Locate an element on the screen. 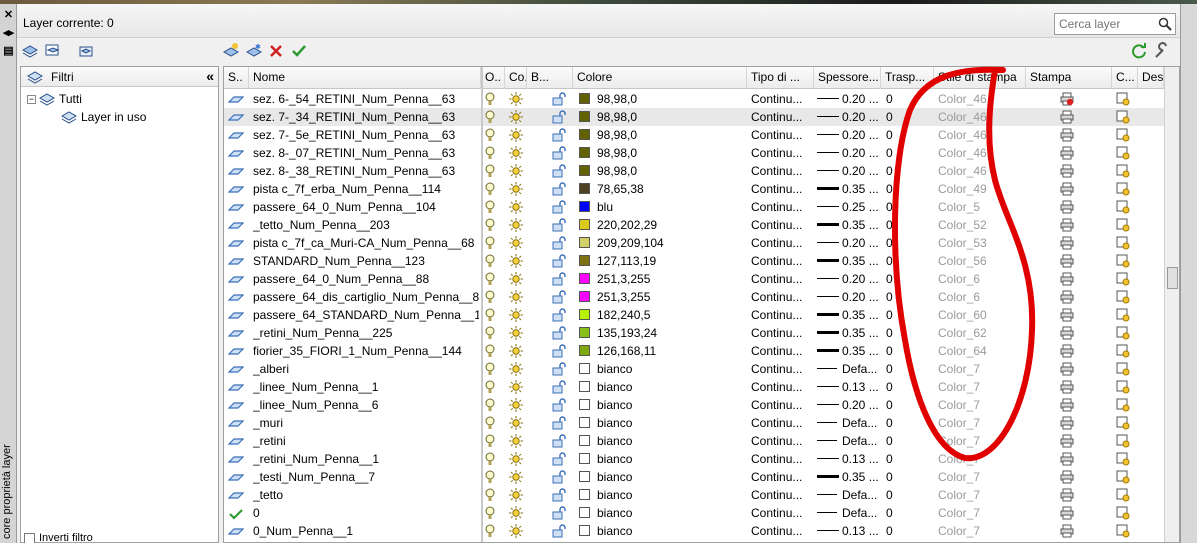  column-header: O.. is located at coordinates (493, 78).